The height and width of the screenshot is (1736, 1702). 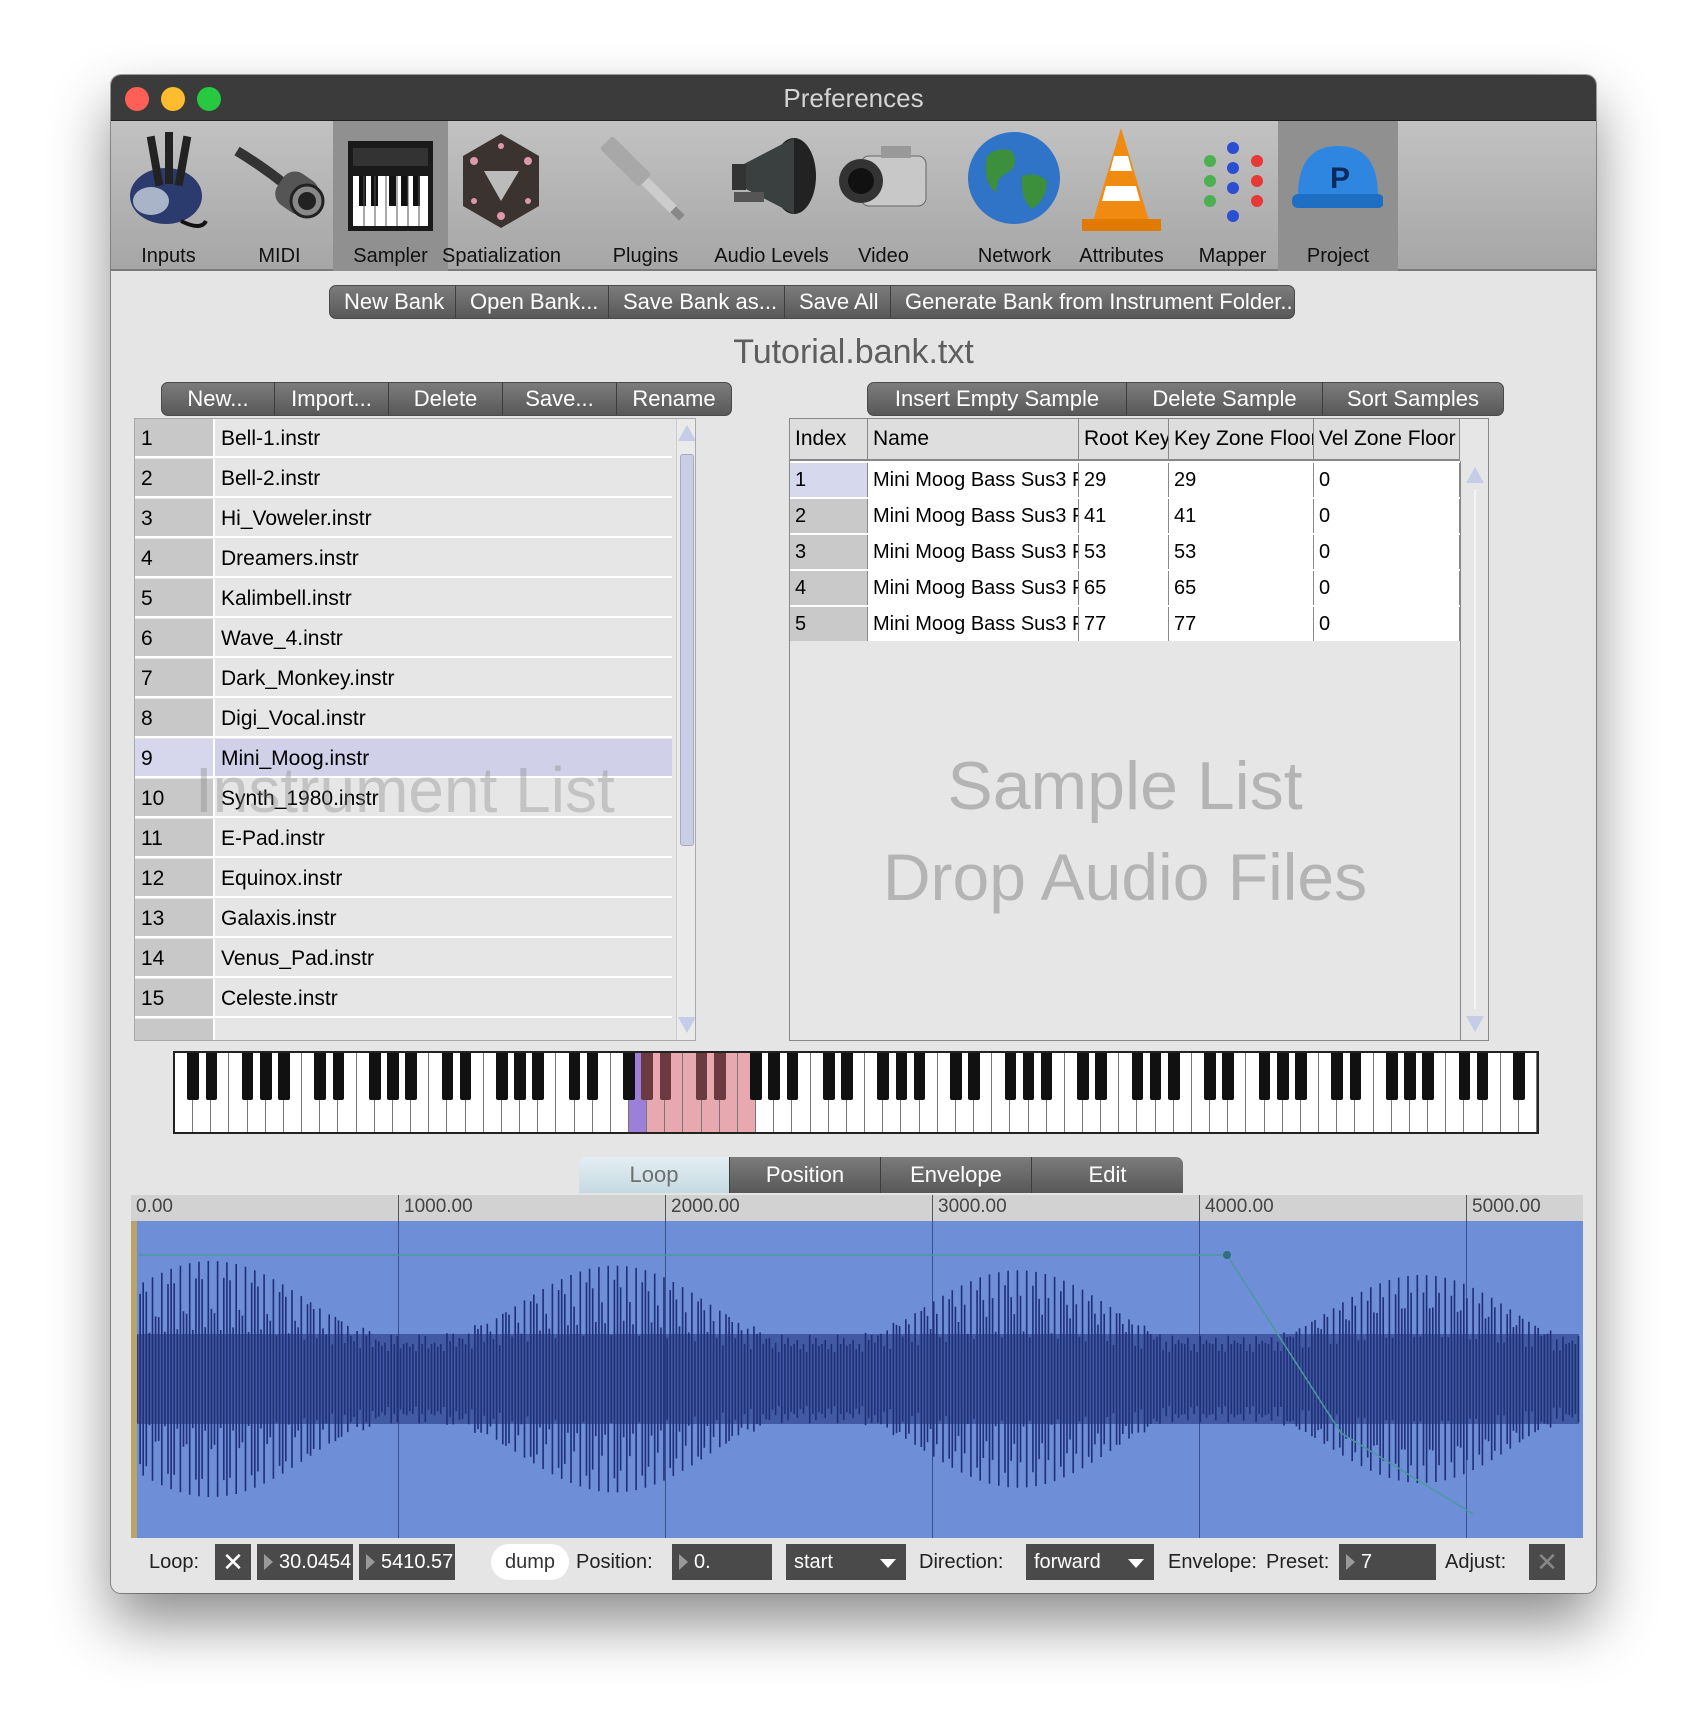 I want to click on column-header-index: Index, so click(x=829, y=439).